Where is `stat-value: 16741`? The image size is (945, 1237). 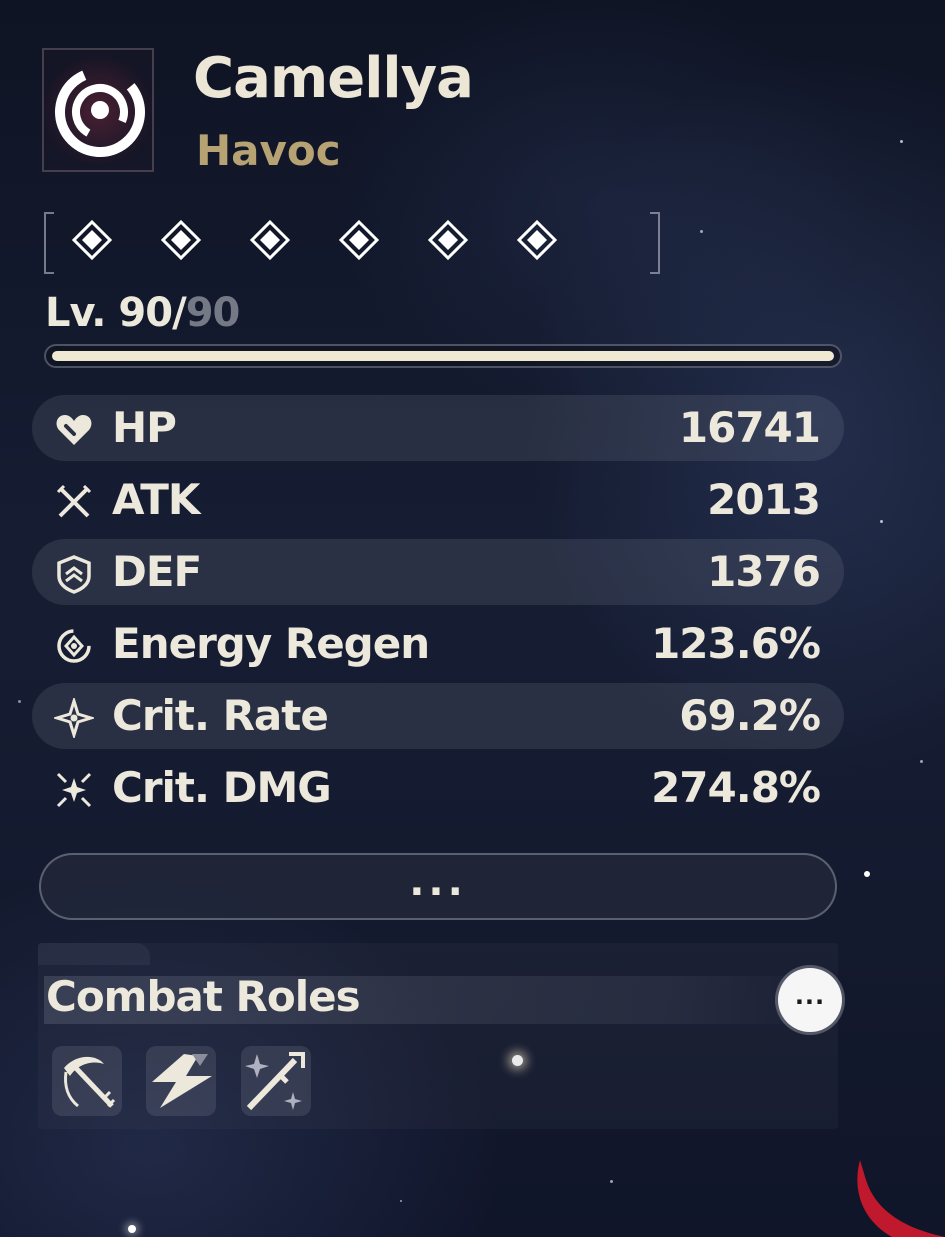
stat-value: 16741 is located at coordinates (749, 427).